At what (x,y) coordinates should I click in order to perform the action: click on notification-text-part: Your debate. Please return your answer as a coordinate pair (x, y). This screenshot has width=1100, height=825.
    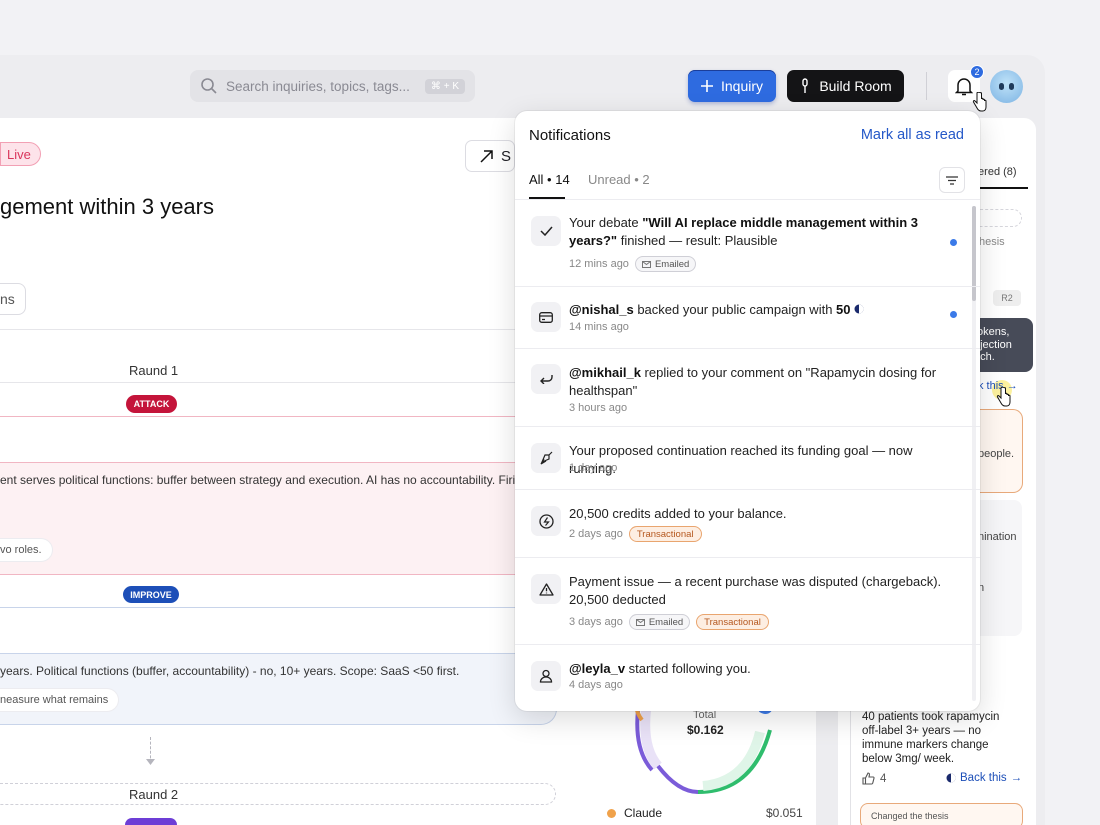
    Looking at the image, I should click on (606, 222).